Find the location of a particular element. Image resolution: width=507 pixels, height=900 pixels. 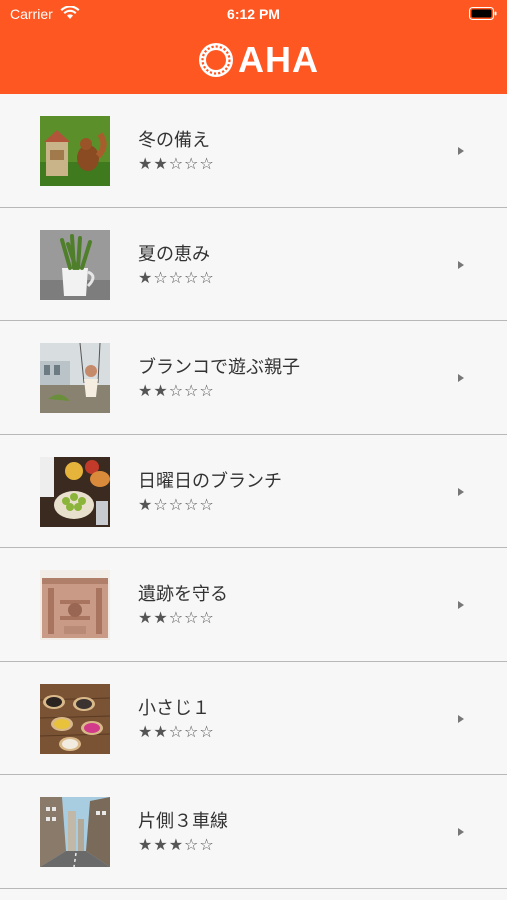

status-bar: Carrier 6:12 PM is located at coordinates (253, 14).